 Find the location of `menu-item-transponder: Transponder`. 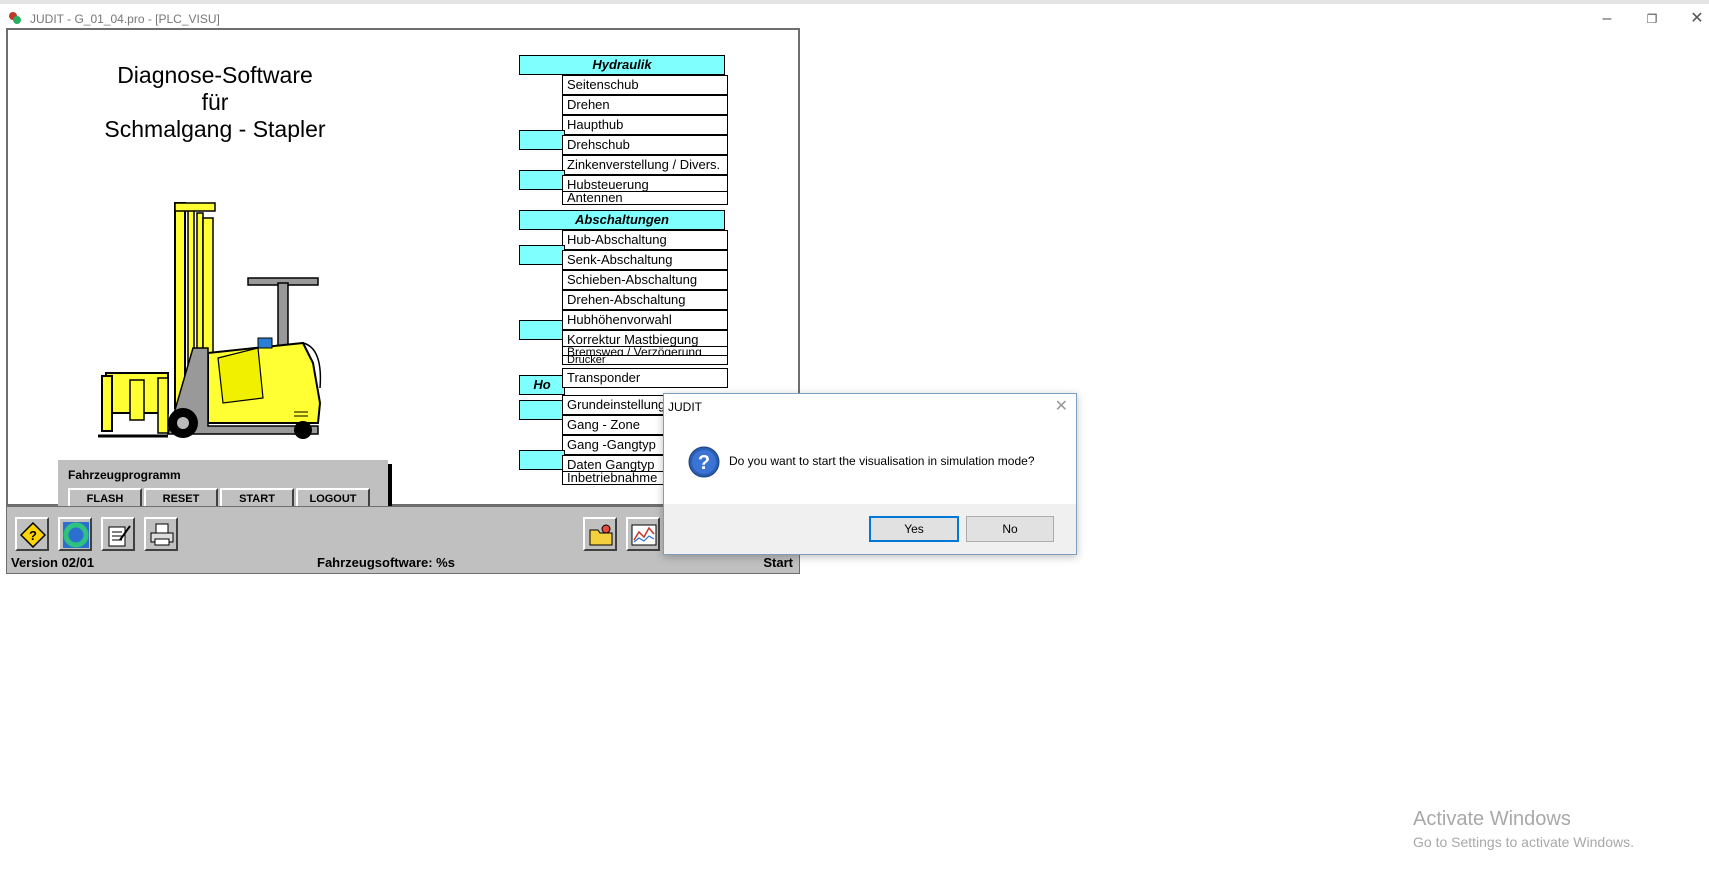

menu-item-transponder: Transponder is located at coordinates (645, 378).